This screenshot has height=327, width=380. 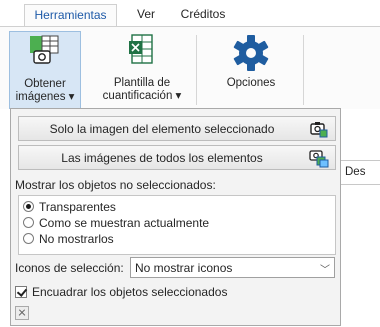 I want to click on get-images-label: Obtener imágenes ▾, so click(x=45, y=90).